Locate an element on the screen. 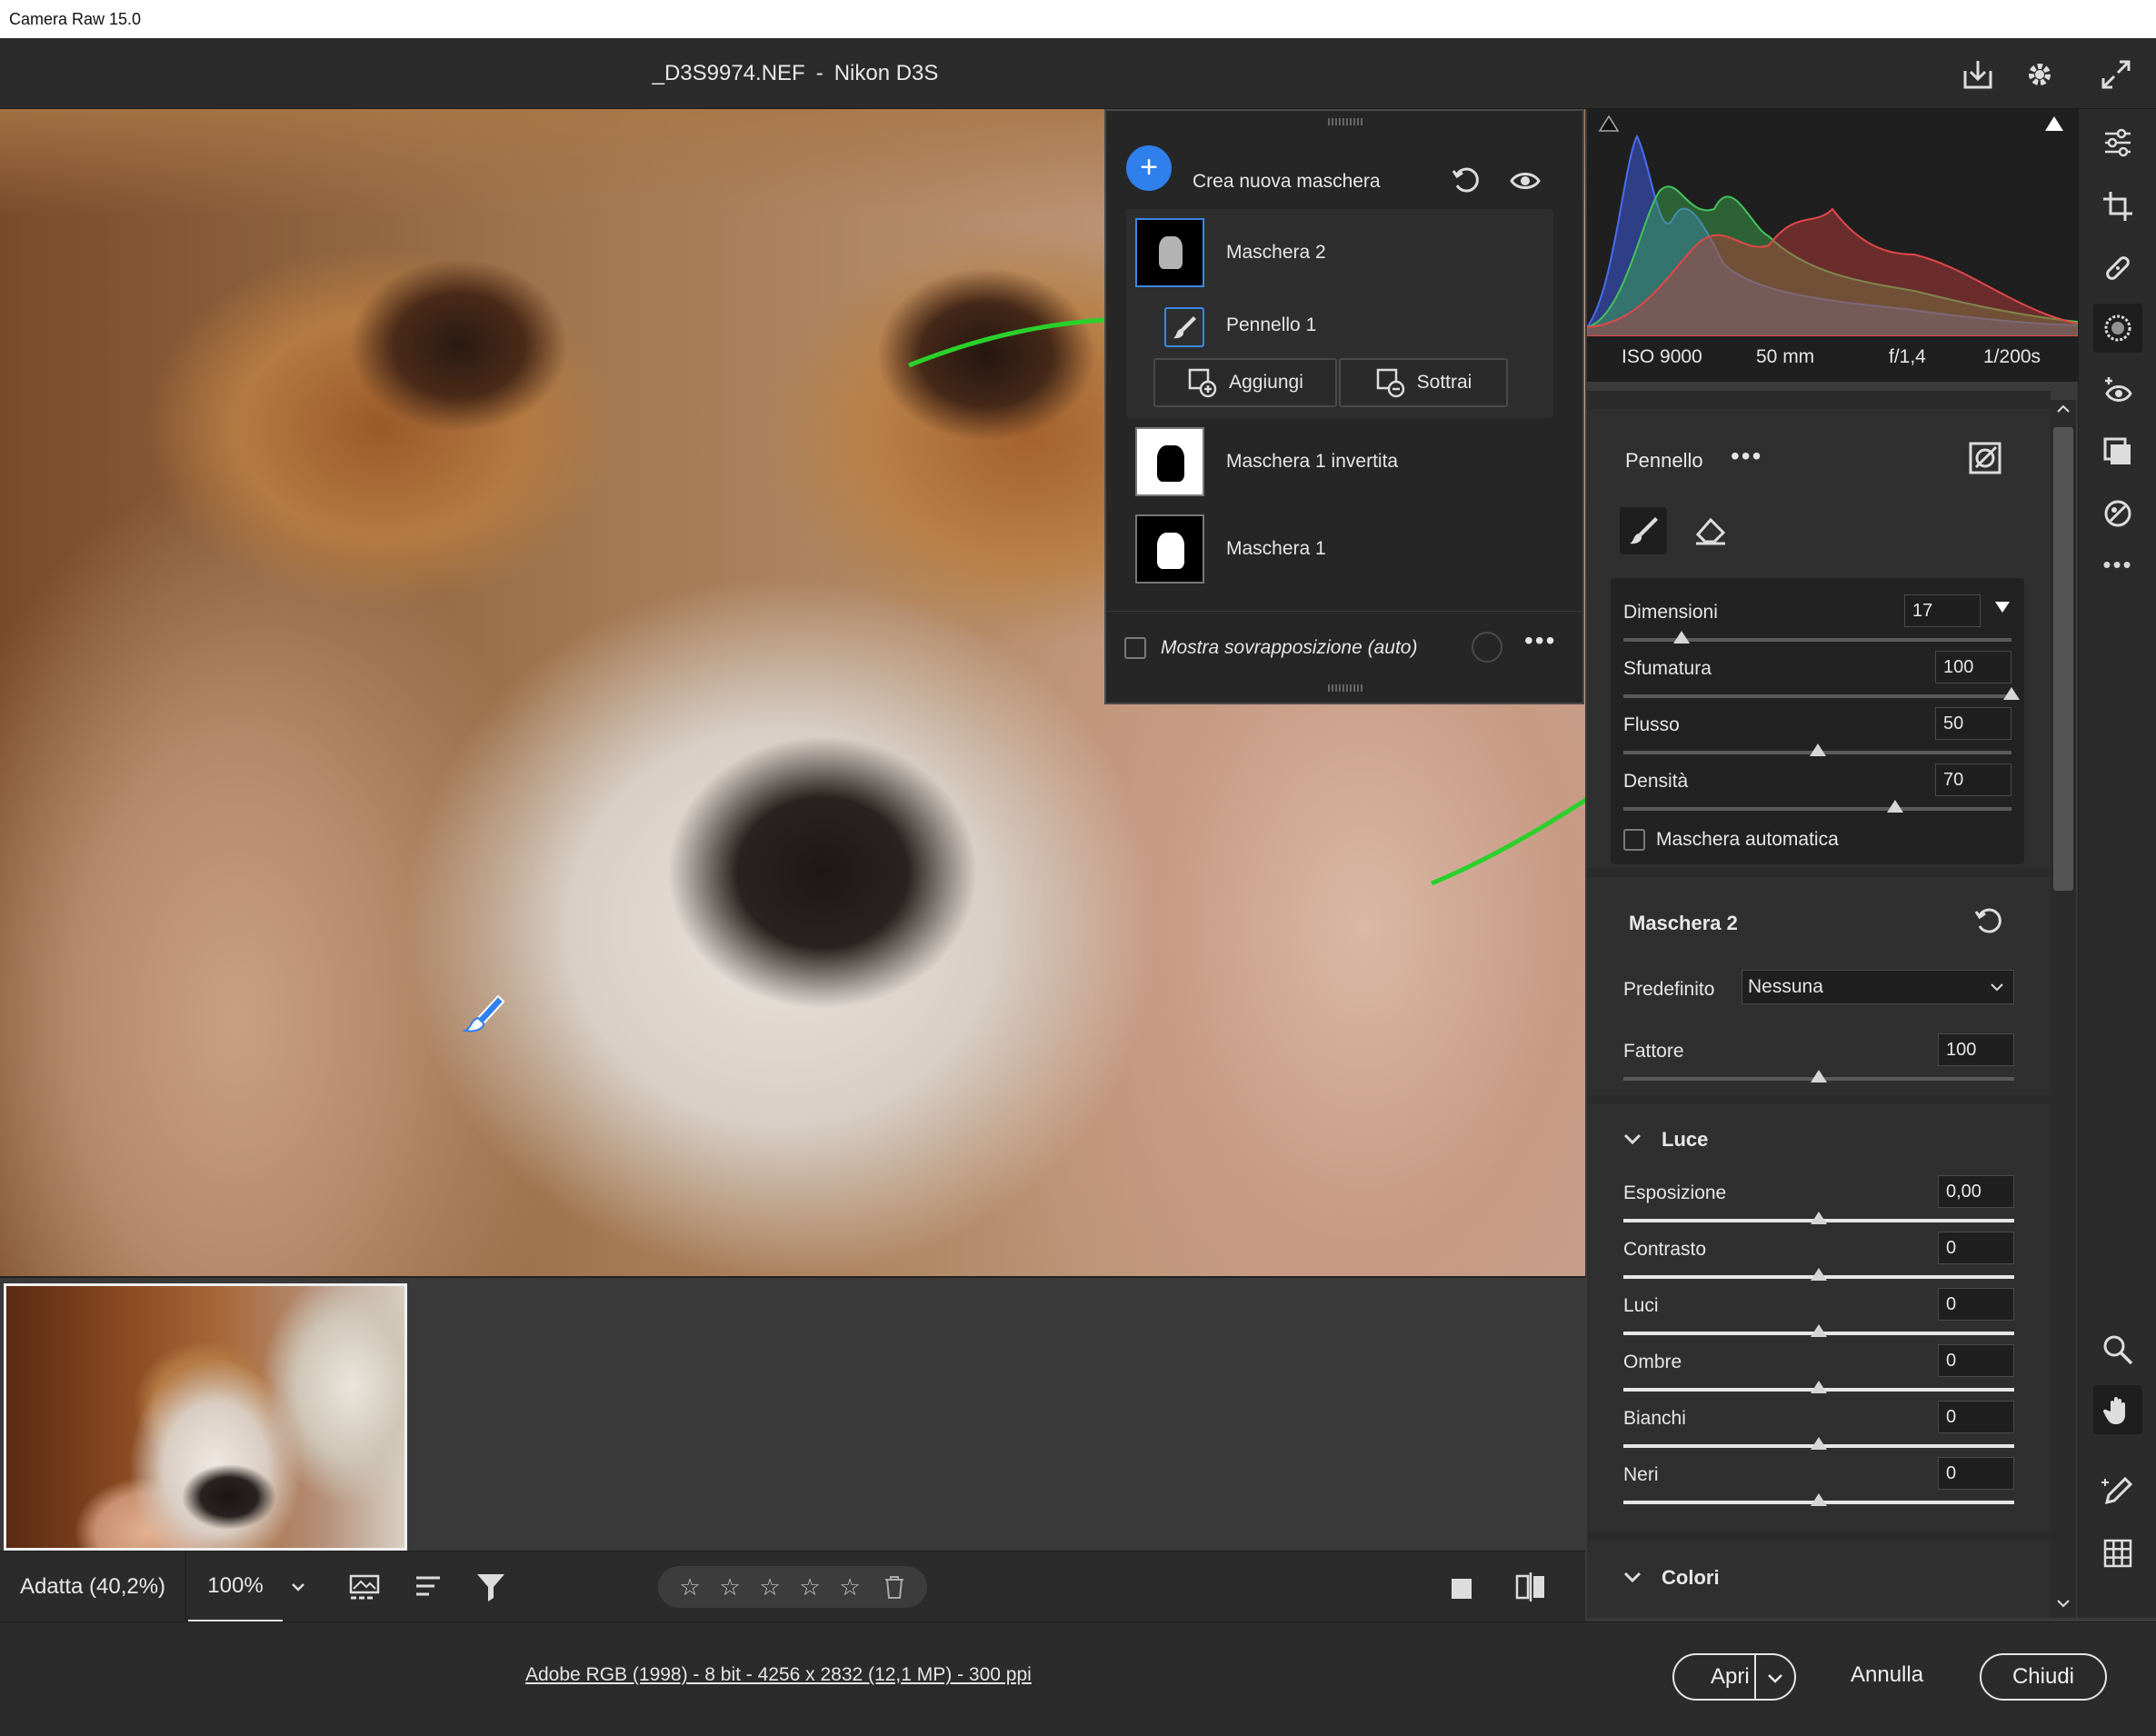 The image size is (2156, 1736). crop-icon is located at coordinates (2117, 207).